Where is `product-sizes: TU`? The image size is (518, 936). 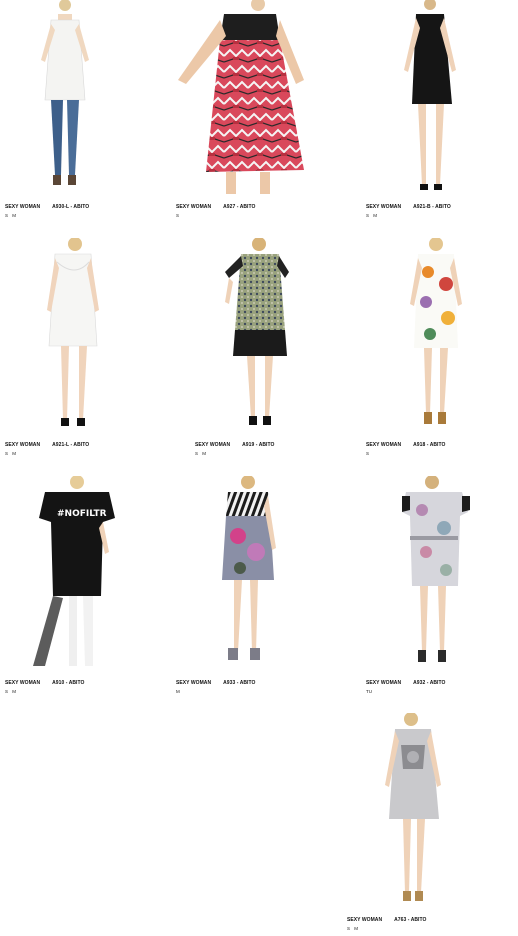 product-sizes: TU is located at coordinates (370, 691).